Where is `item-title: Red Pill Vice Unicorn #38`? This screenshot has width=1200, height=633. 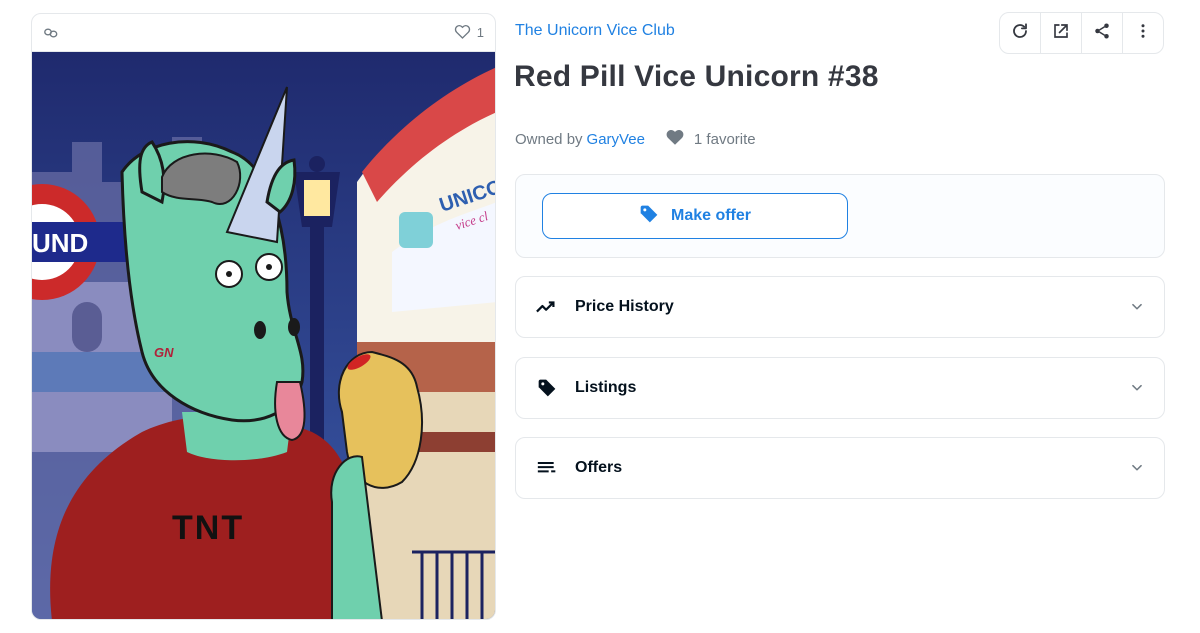
item-title: Red Pill Vice Unicorn #38 is located at coordinates (696, 76).